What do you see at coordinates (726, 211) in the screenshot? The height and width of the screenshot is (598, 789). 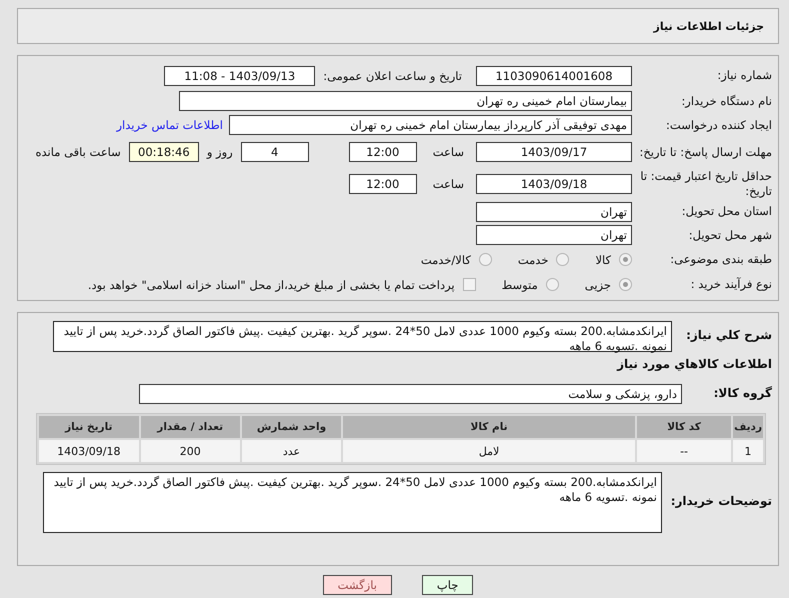 I see `field-label: استان محل تحویل:` at bounding box center [726, 211].